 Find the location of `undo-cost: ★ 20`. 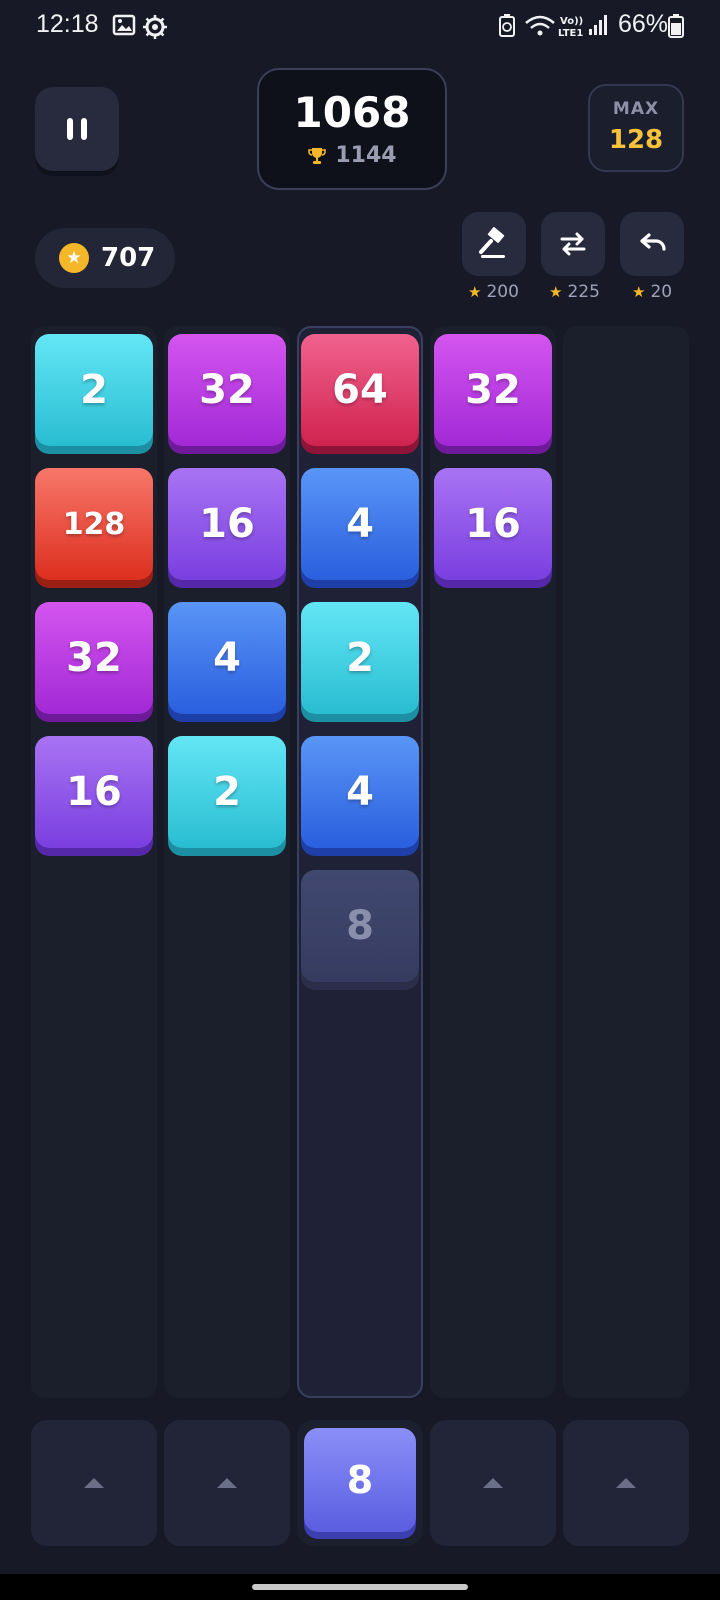

undo-cost: ★ 20 is located at coordinates (652, 292).